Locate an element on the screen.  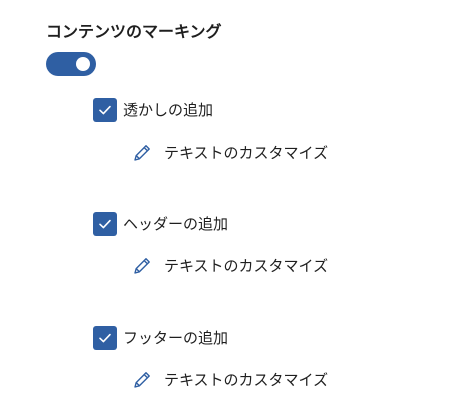
customize-footer-text-link: テキストのカスタマイズ is located at coordinates (229, 380).